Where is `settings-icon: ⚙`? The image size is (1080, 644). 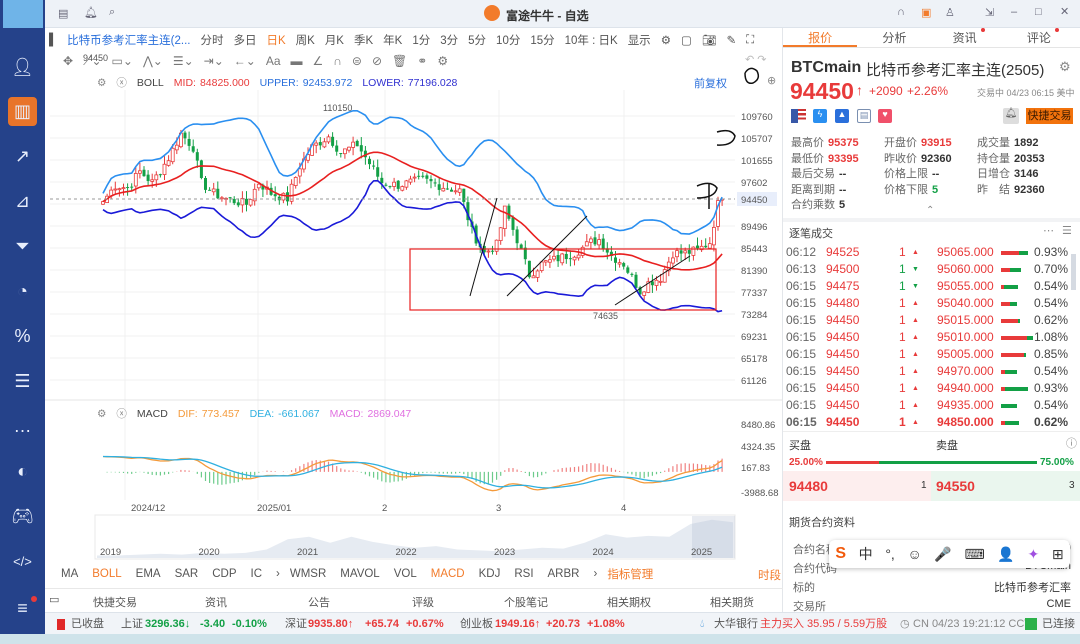 settings-icon: ⚙ is located at coordinates (1065, 67).